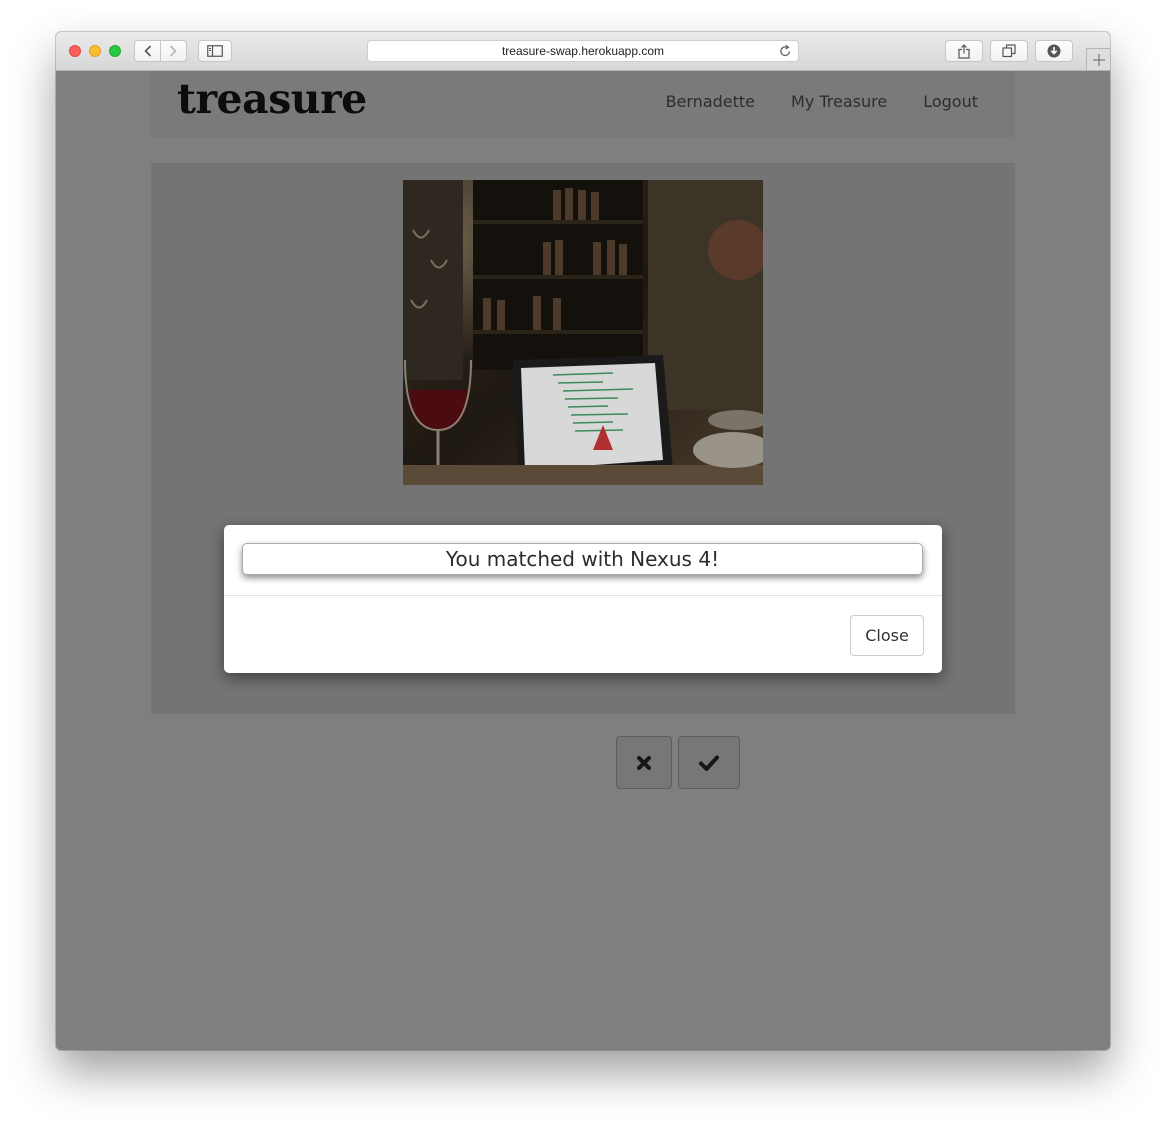  What do you see at coordinates (583, 104) in the screenshot?
I see `site-navbar: treasure Bernadette My Treasure Logout` at bounding box center [583, 104].